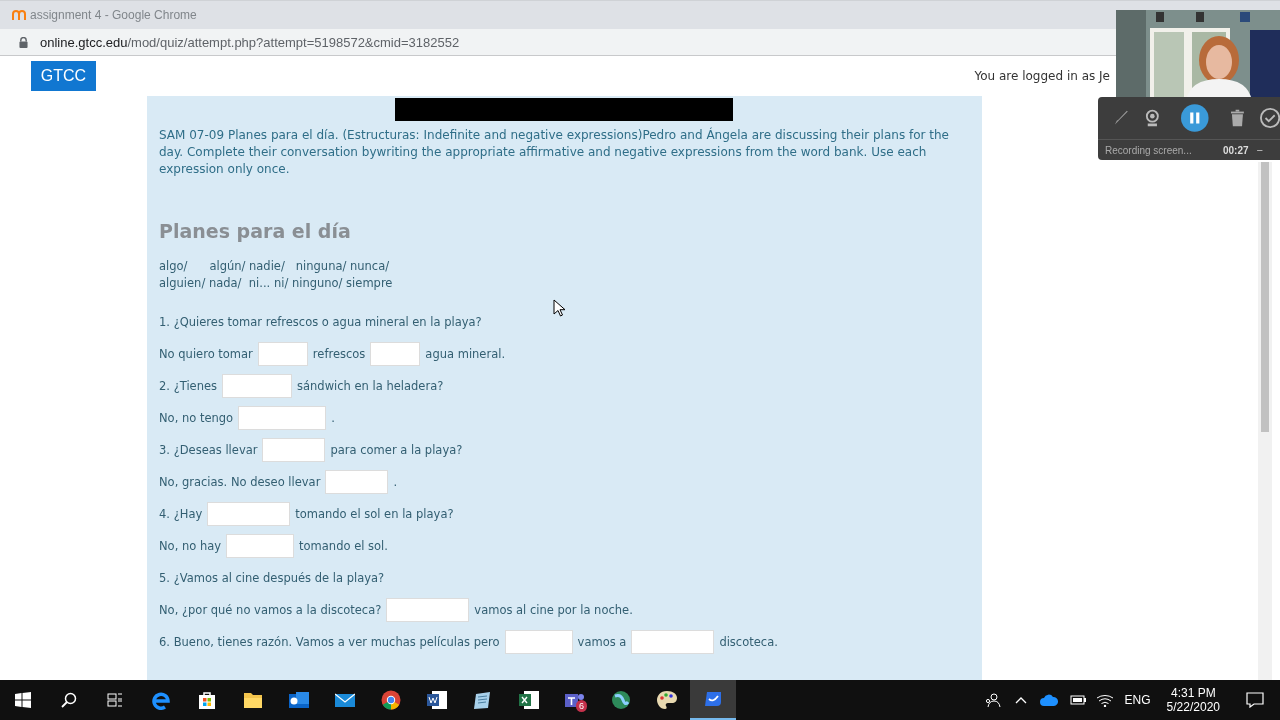  What do you see at coordinates (1259, 150) in the screenshot?
I see `minimize-button: −` at bounding box center [1259, 150].